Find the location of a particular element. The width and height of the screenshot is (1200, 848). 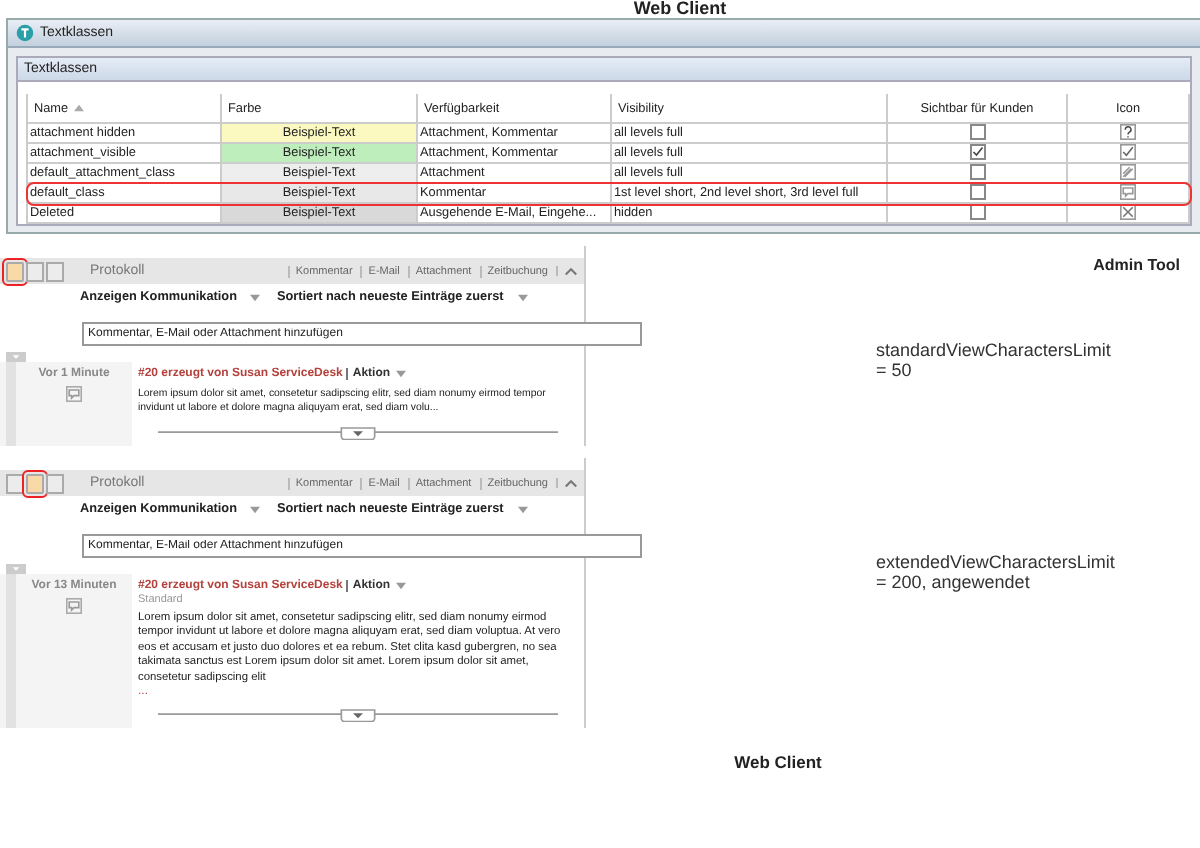

checkmark-icon is located at coordinates (1128, 153).